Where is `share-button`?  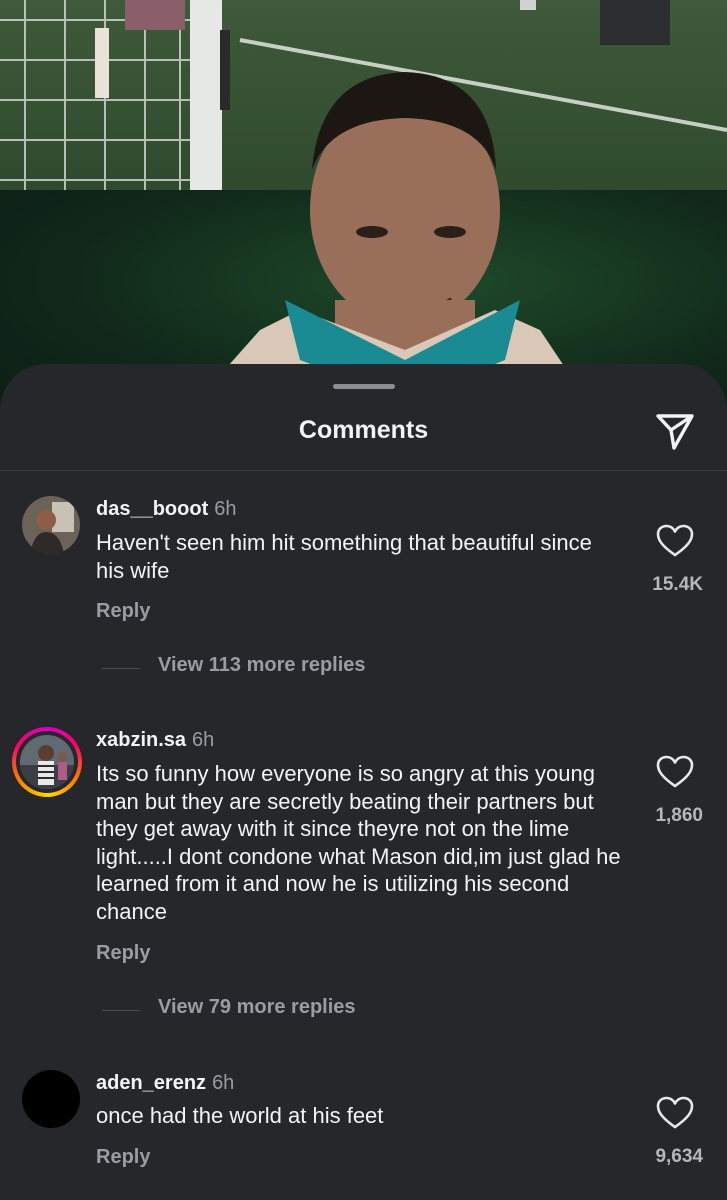 share-button is located at coordinates (675, 431).